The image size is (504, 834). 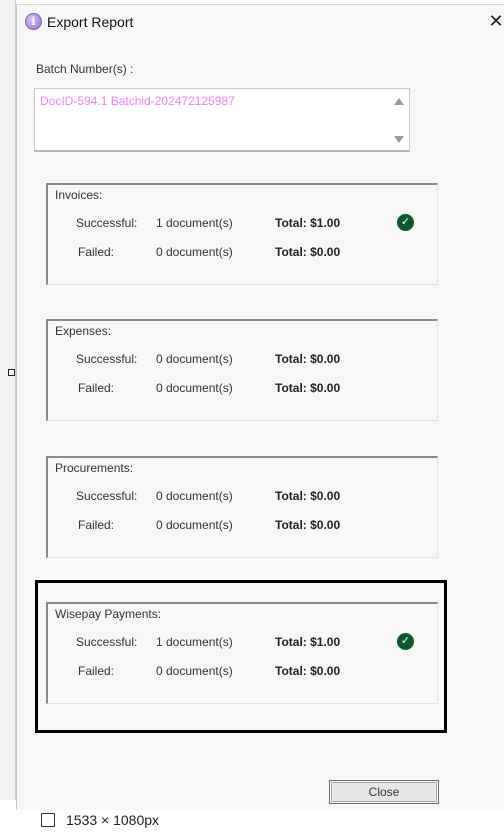 What do you see at coordinates (260, 22) in the screenshot?
I see `title-bar: i Export Report ✕` at bounding box center [260, 22].